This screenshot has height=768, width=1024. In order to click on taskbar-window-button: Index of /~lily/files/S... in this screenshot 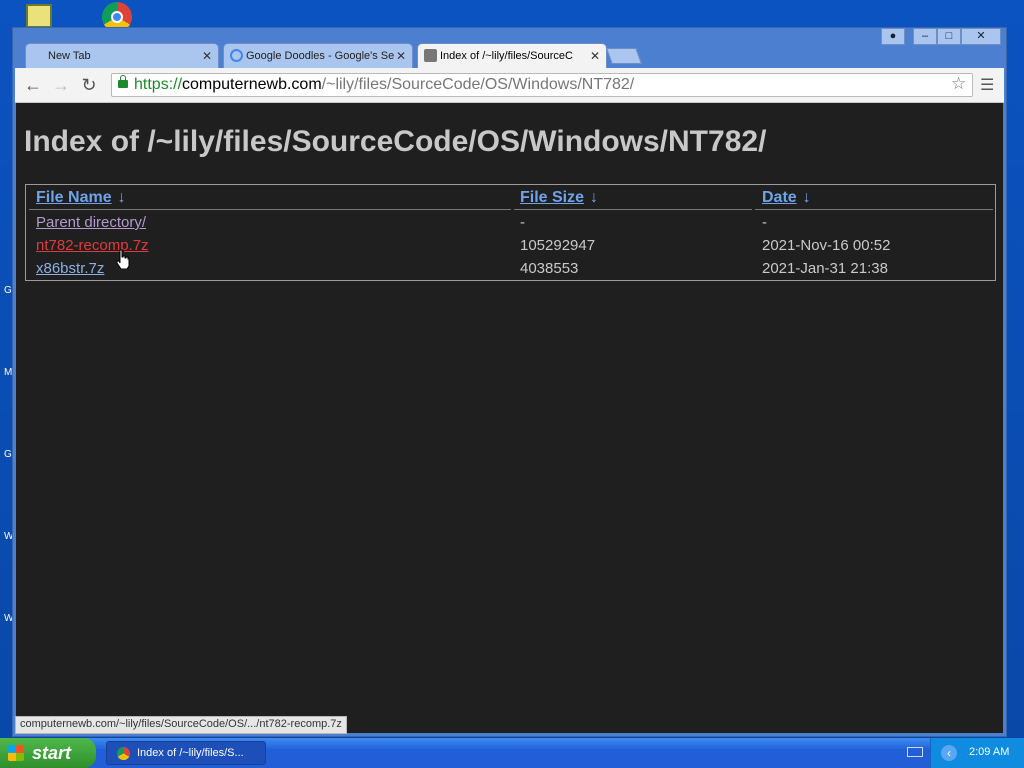, I will do `click(186, 753)`.